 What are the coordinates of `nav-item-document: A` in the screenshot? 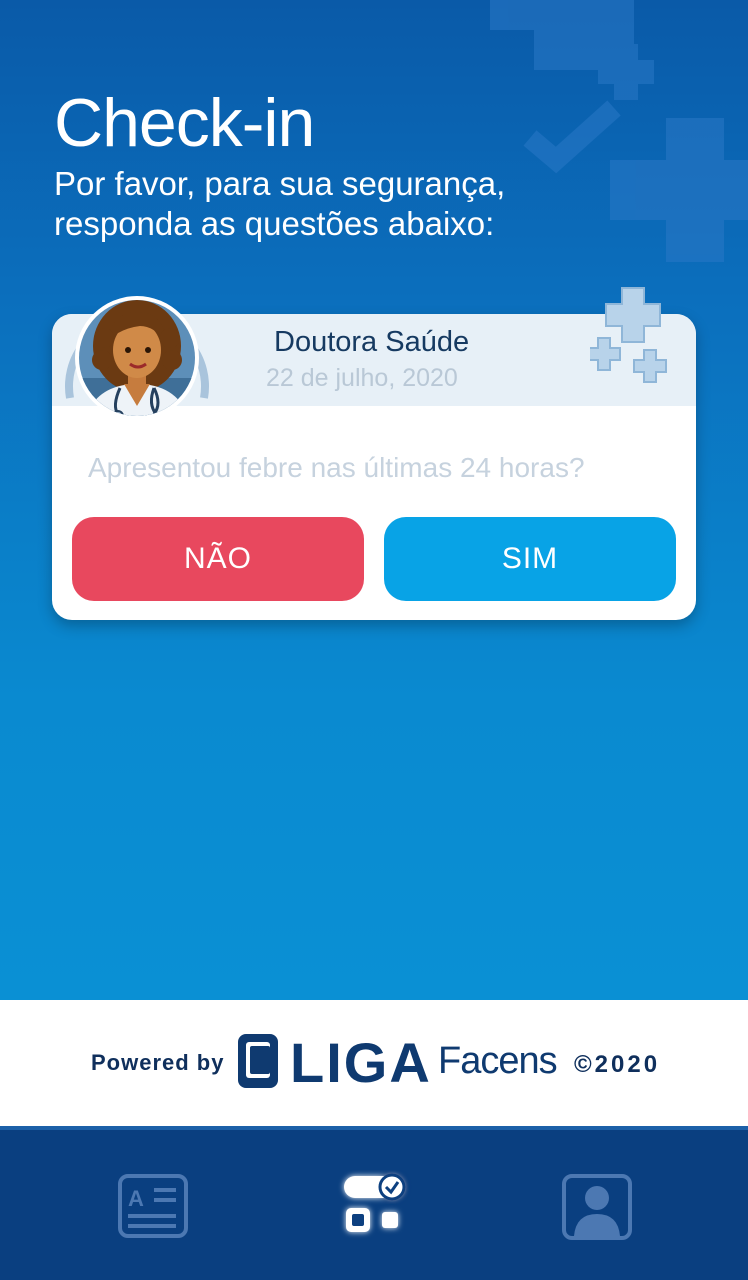 It's located at (154, 1210).